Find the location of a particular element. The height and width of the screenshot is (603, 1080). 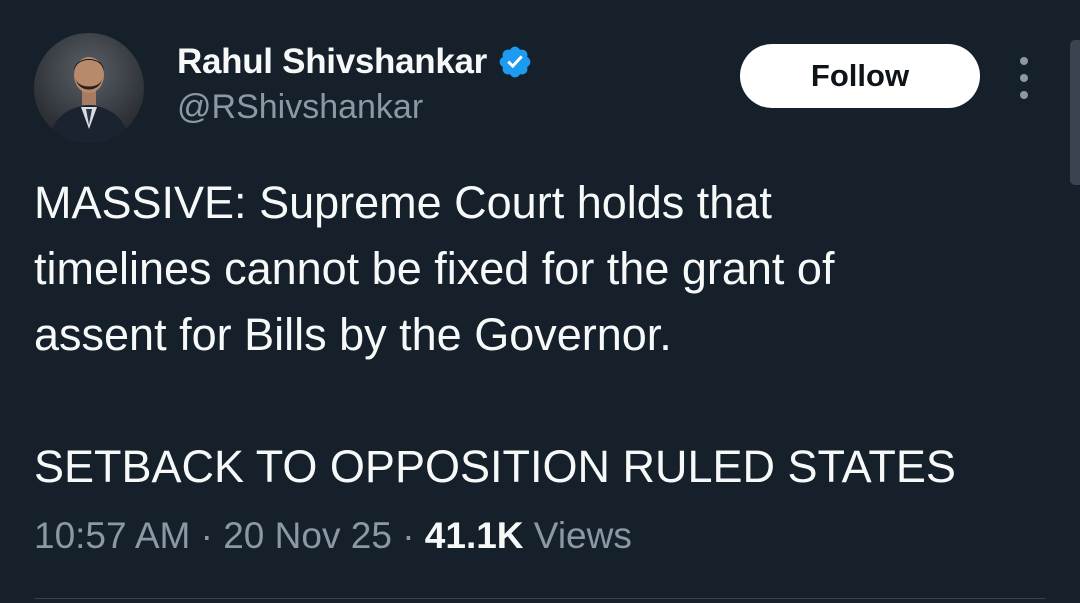

tweet-line: SETBACK TO OPPOSITION RULED STATES is located at coordinates (495, 466).